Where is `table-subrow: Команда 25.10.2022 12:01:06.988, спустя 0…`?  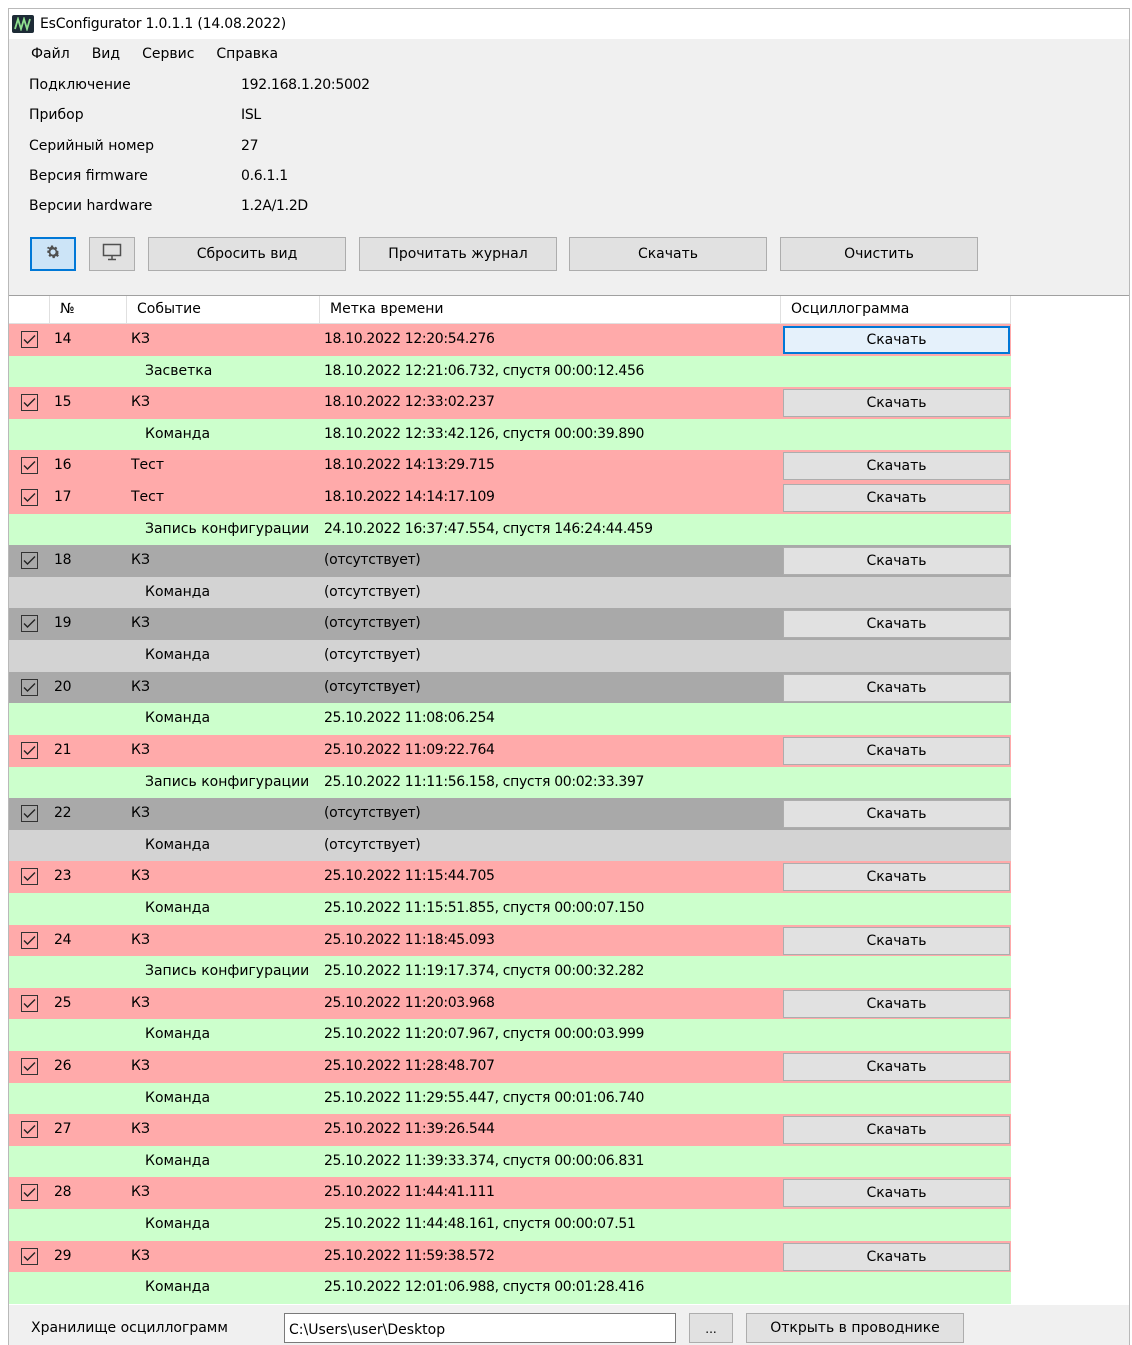
table-subrow: Команда 25.10.2022 12:01:06.988, спустя 0… is located at coordinates (510, 1288).